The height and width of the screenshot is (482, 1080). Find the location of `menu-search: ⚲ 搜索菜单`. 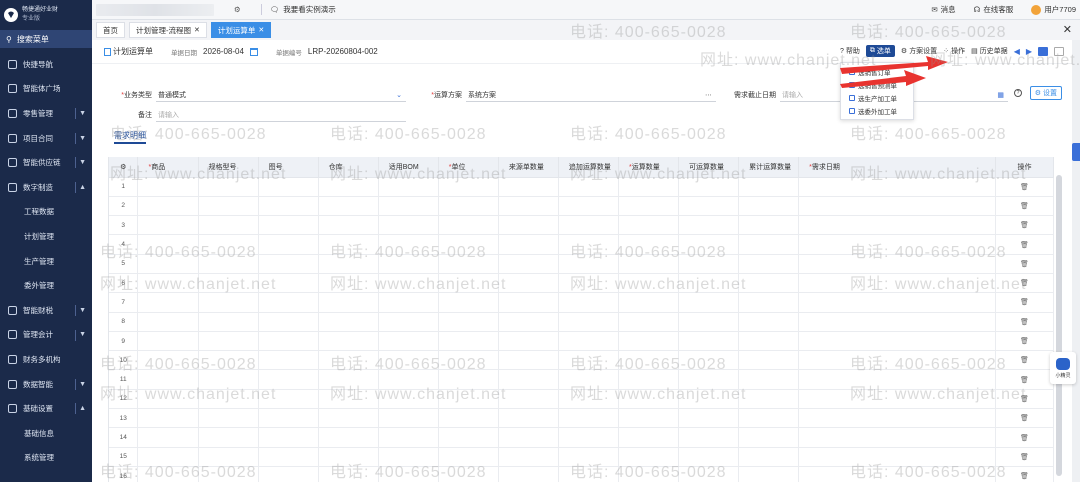

menu-search: ⚲ 搜索菜单 is located at coordinates (46, 39).